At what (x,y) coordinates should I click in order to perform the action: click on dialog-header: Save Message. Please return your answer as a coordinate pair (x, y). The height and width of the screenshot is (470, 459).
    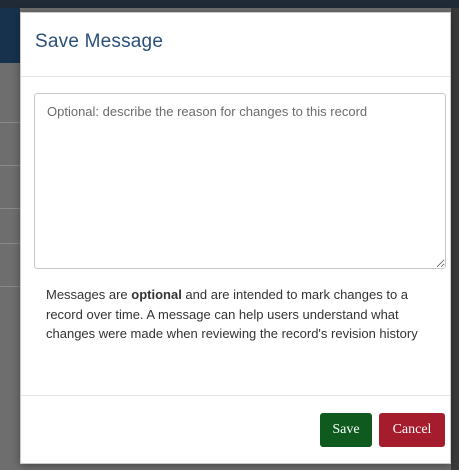
    Looking at the image, I should click on (235, 45).